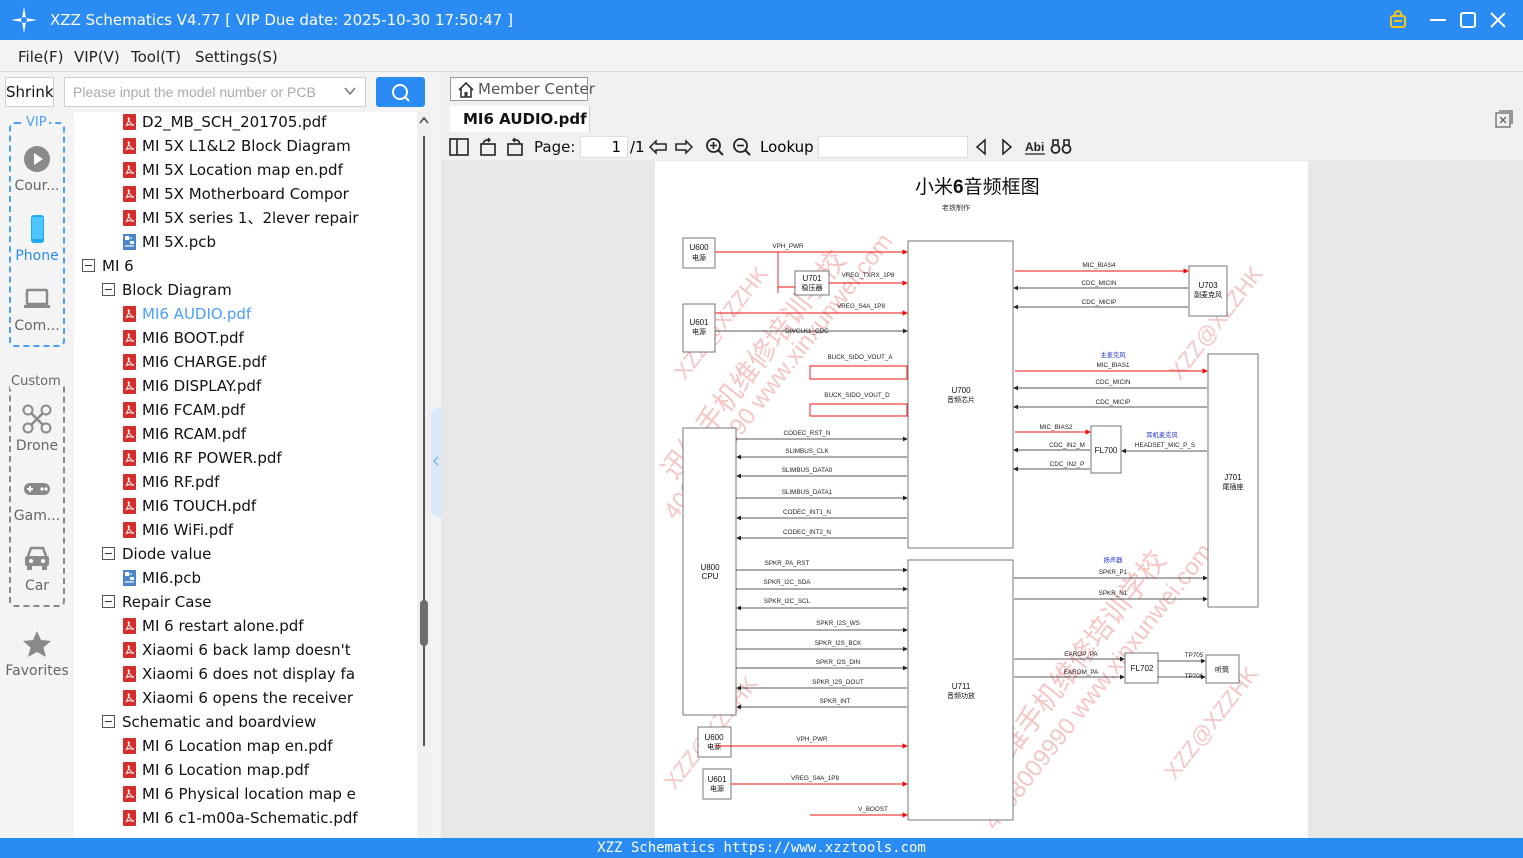  I want to click on net-label: SPKR_I2C_SDA, so click(788, 582).